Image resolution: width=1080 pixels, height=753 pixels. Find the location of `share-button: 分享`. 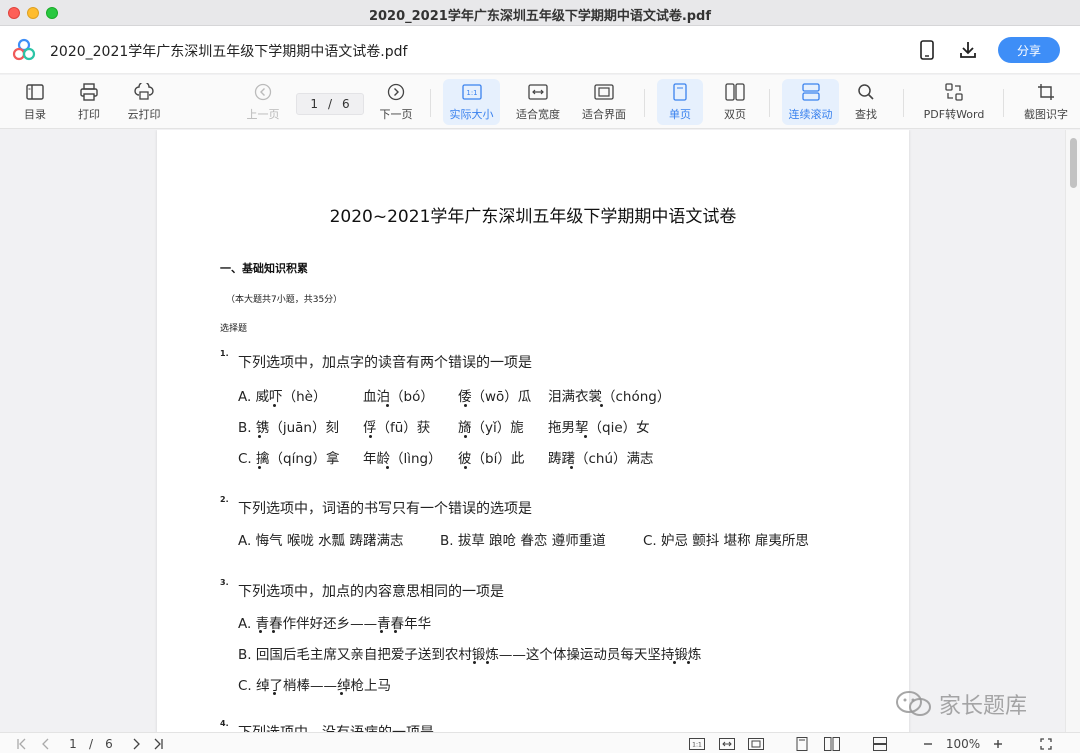

share-button: 分享 is located at coordinates (1029, 50).